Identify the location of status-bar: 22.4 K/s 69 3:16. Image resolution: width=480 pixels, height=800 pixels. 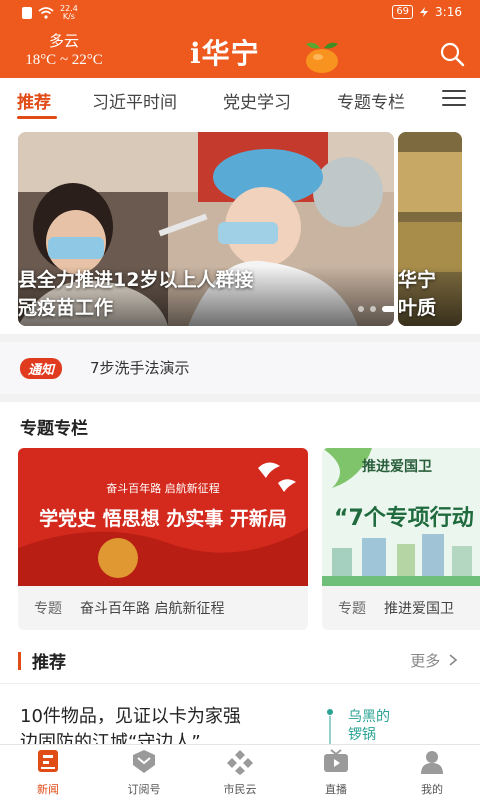
(240, 14).